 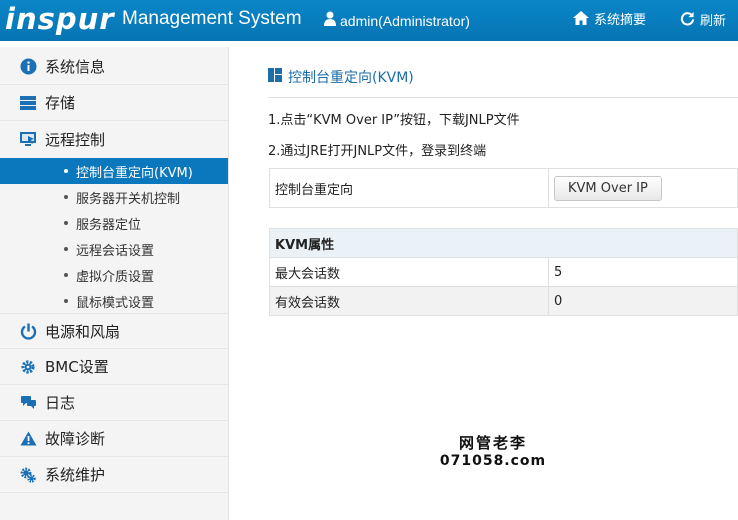 What do you see at coordinates (687, 21) in the screenshot?
I see `refresh-icon` at bounding box center [687, 21].